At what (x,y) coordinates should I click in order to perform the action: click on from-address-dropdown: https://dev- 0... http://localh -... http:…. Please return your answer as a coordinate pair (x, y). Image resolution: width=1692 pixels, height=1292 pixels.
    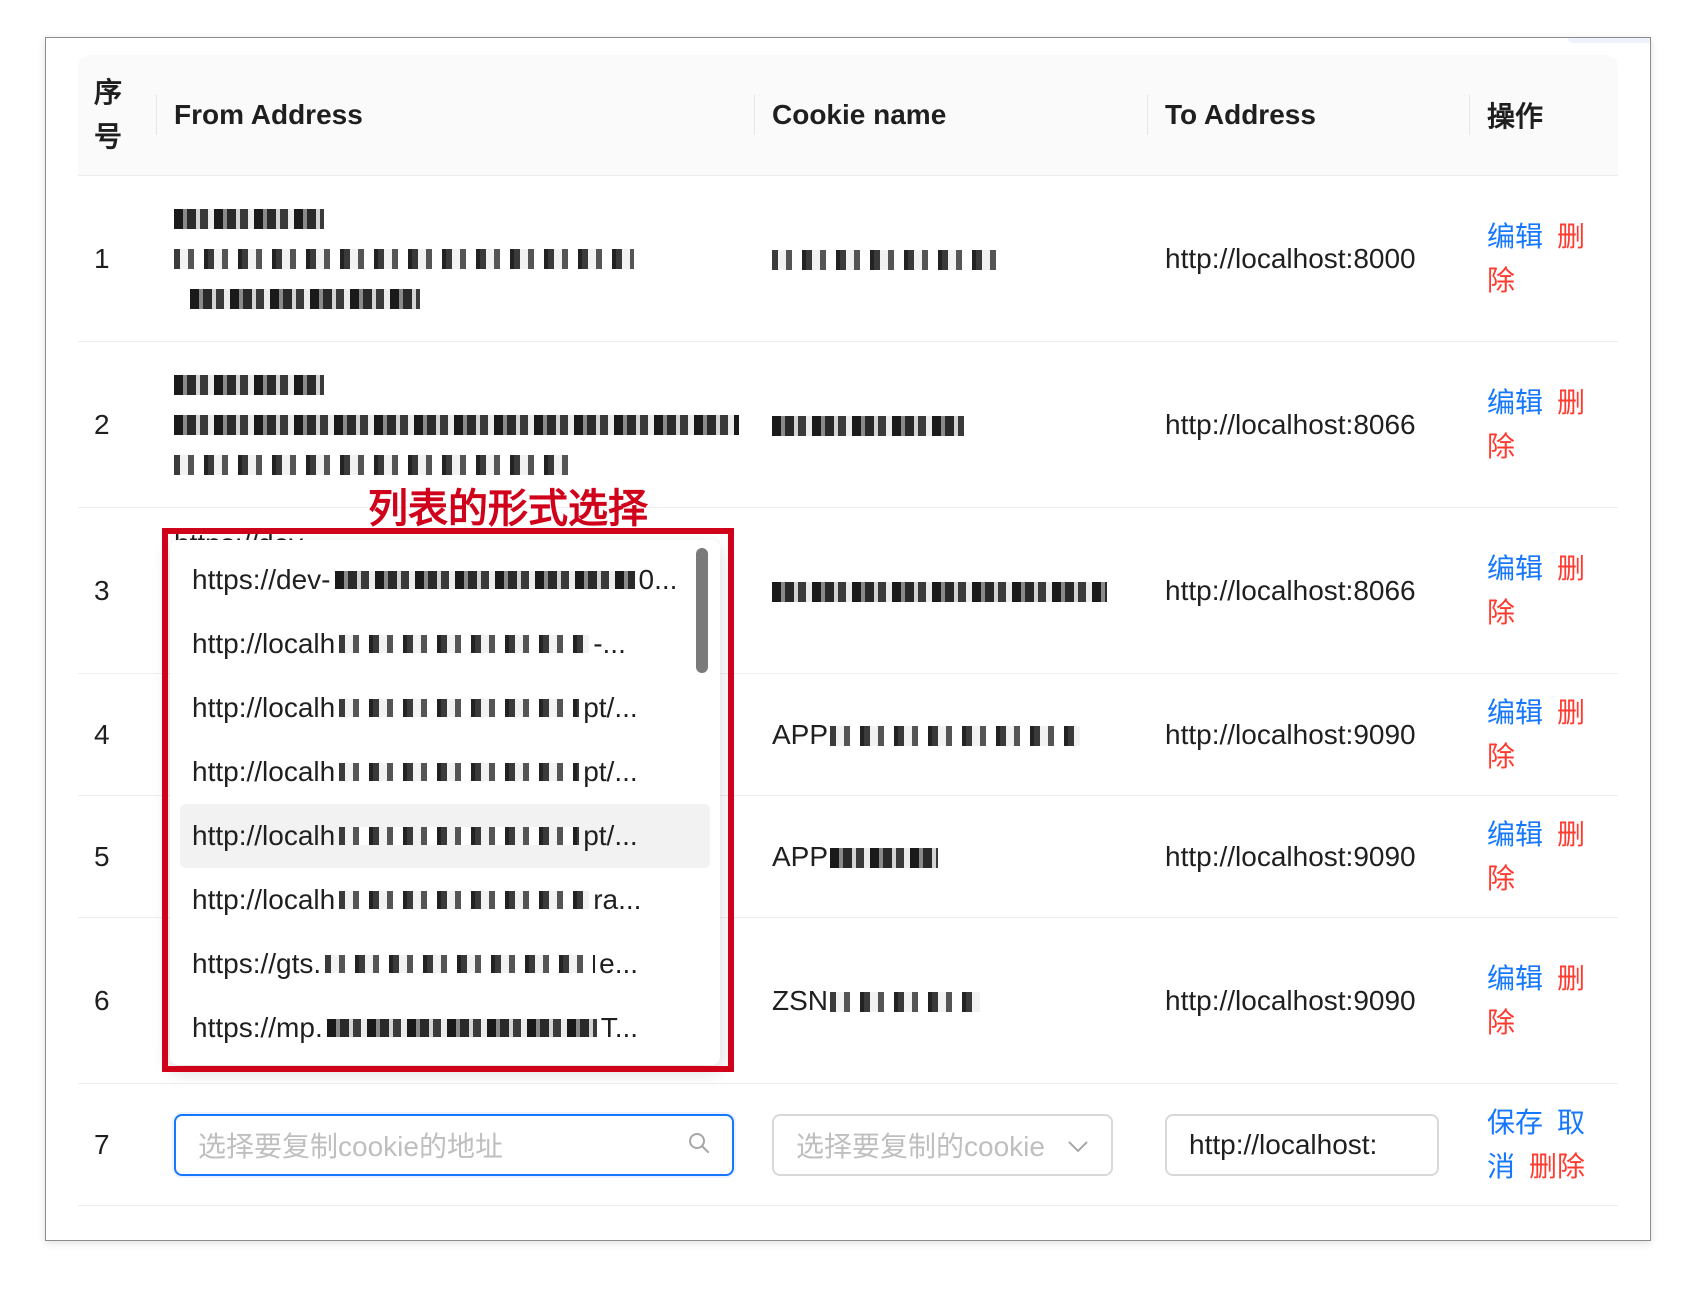
    Looking at the image, I should click on (445, 802).